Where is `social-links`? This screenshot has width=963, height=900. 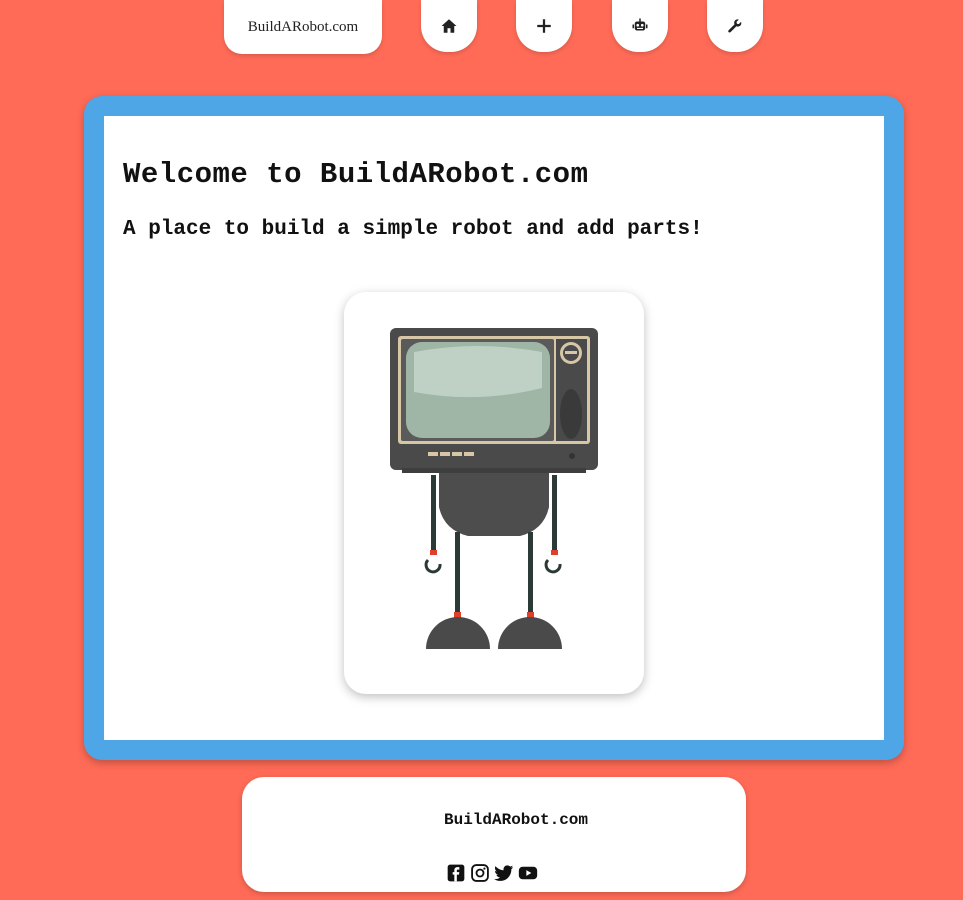 social-links is located at coordinates (492, 873).